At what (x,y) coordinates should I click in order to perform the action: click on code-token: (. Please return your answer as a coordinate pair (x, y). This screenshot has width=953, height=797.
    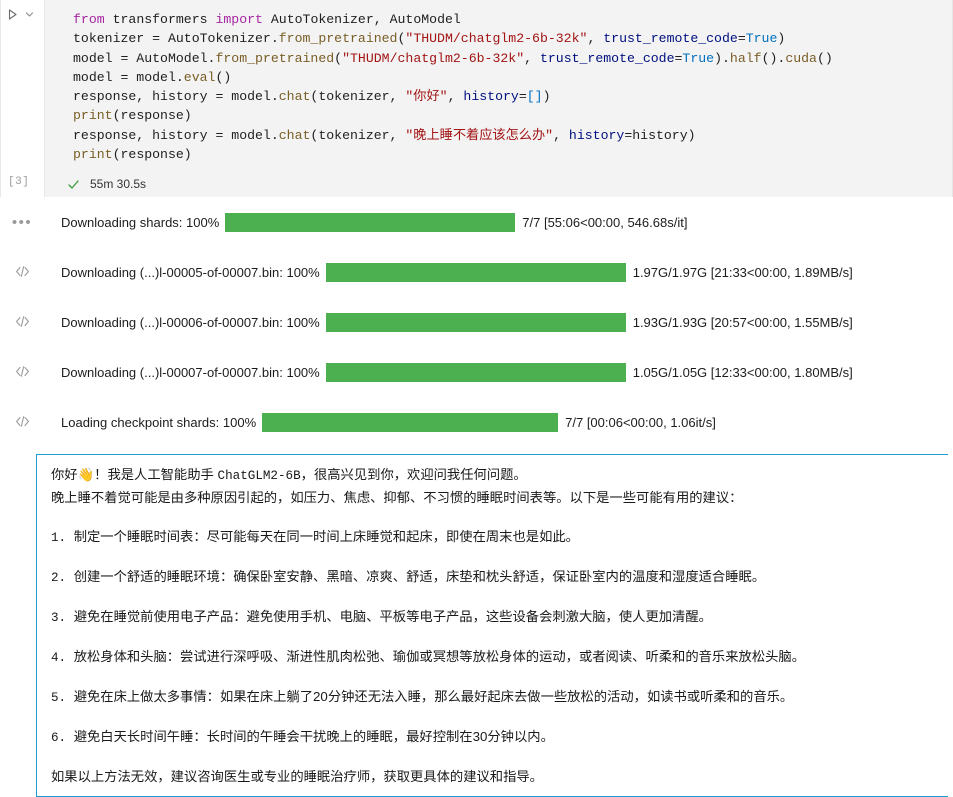
    Looking at the image, I should click on (338, 58).